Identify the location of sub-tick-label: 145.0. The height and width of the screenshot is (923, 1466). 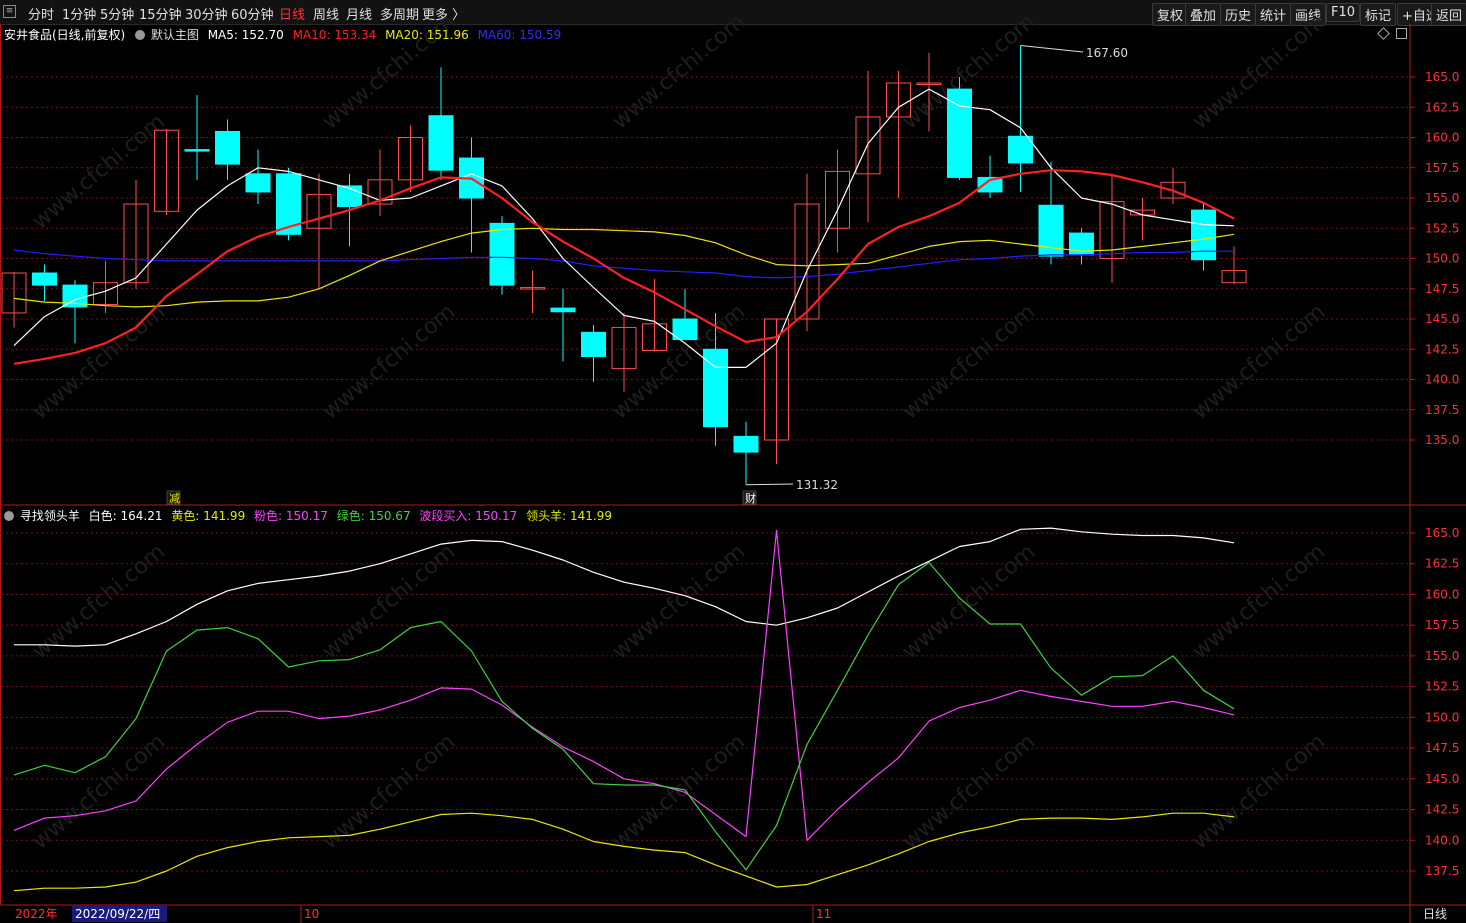
(1442, 779).